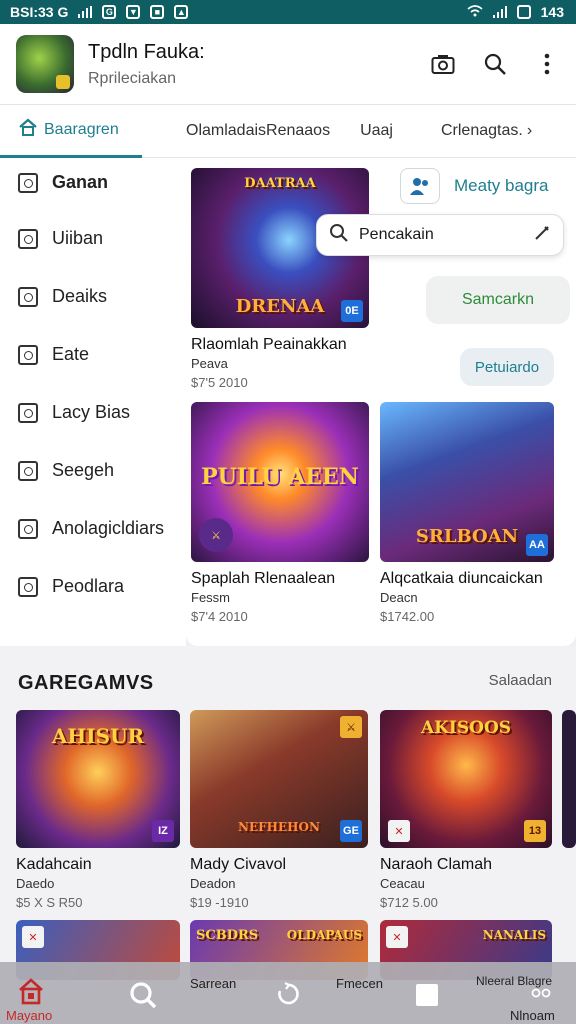 The image size is (576, 1024). I want to click on tab-categories: OlamladaisRenaaos, so click(258, 131).